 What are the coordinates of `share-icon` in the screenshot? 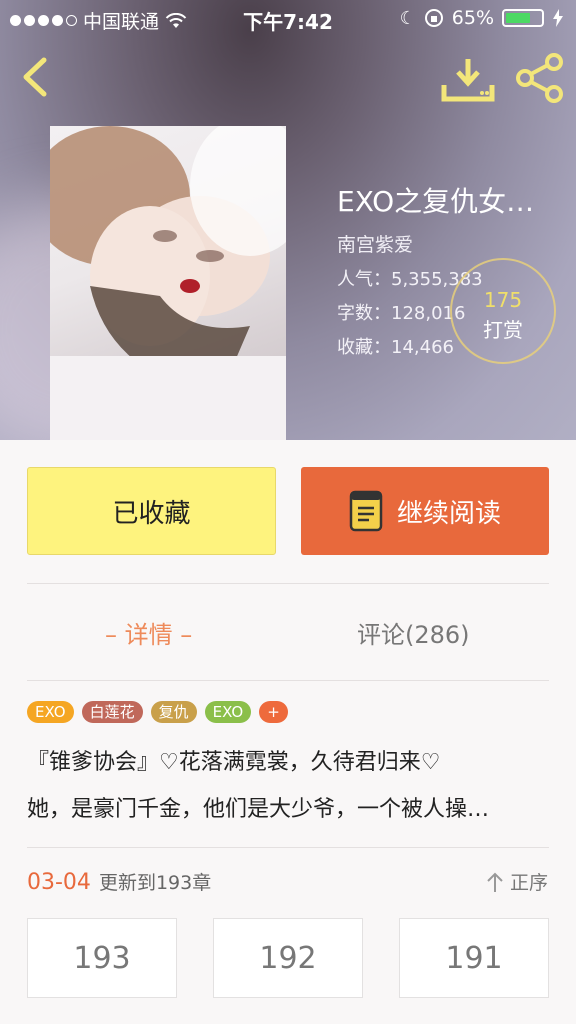 It's located at (540, 78).